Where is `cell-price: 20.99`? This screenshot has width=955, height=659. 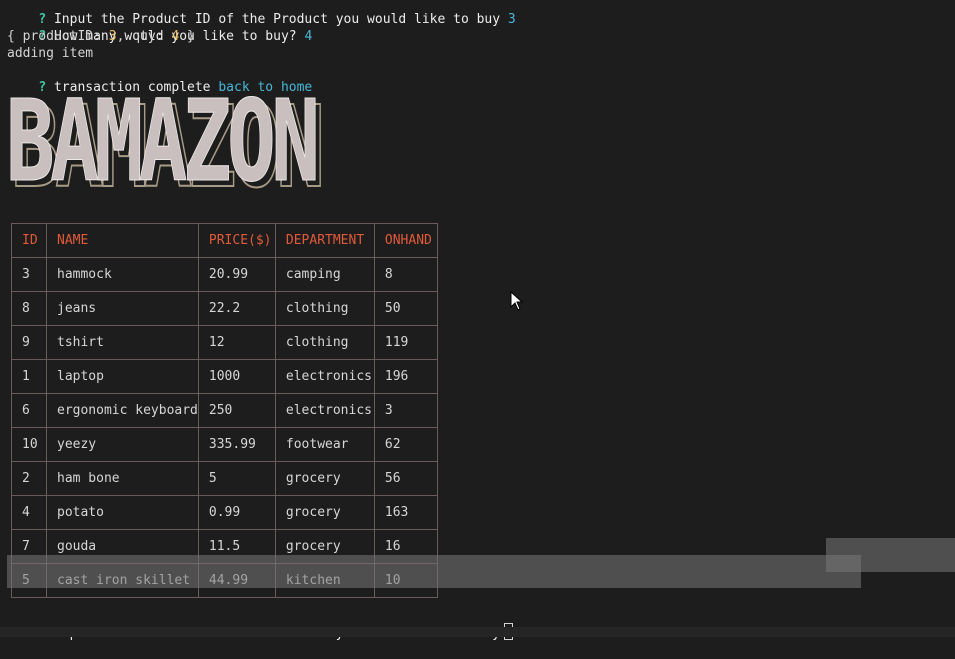
cell-price: 20.99 is located at coordinates (236, 274).